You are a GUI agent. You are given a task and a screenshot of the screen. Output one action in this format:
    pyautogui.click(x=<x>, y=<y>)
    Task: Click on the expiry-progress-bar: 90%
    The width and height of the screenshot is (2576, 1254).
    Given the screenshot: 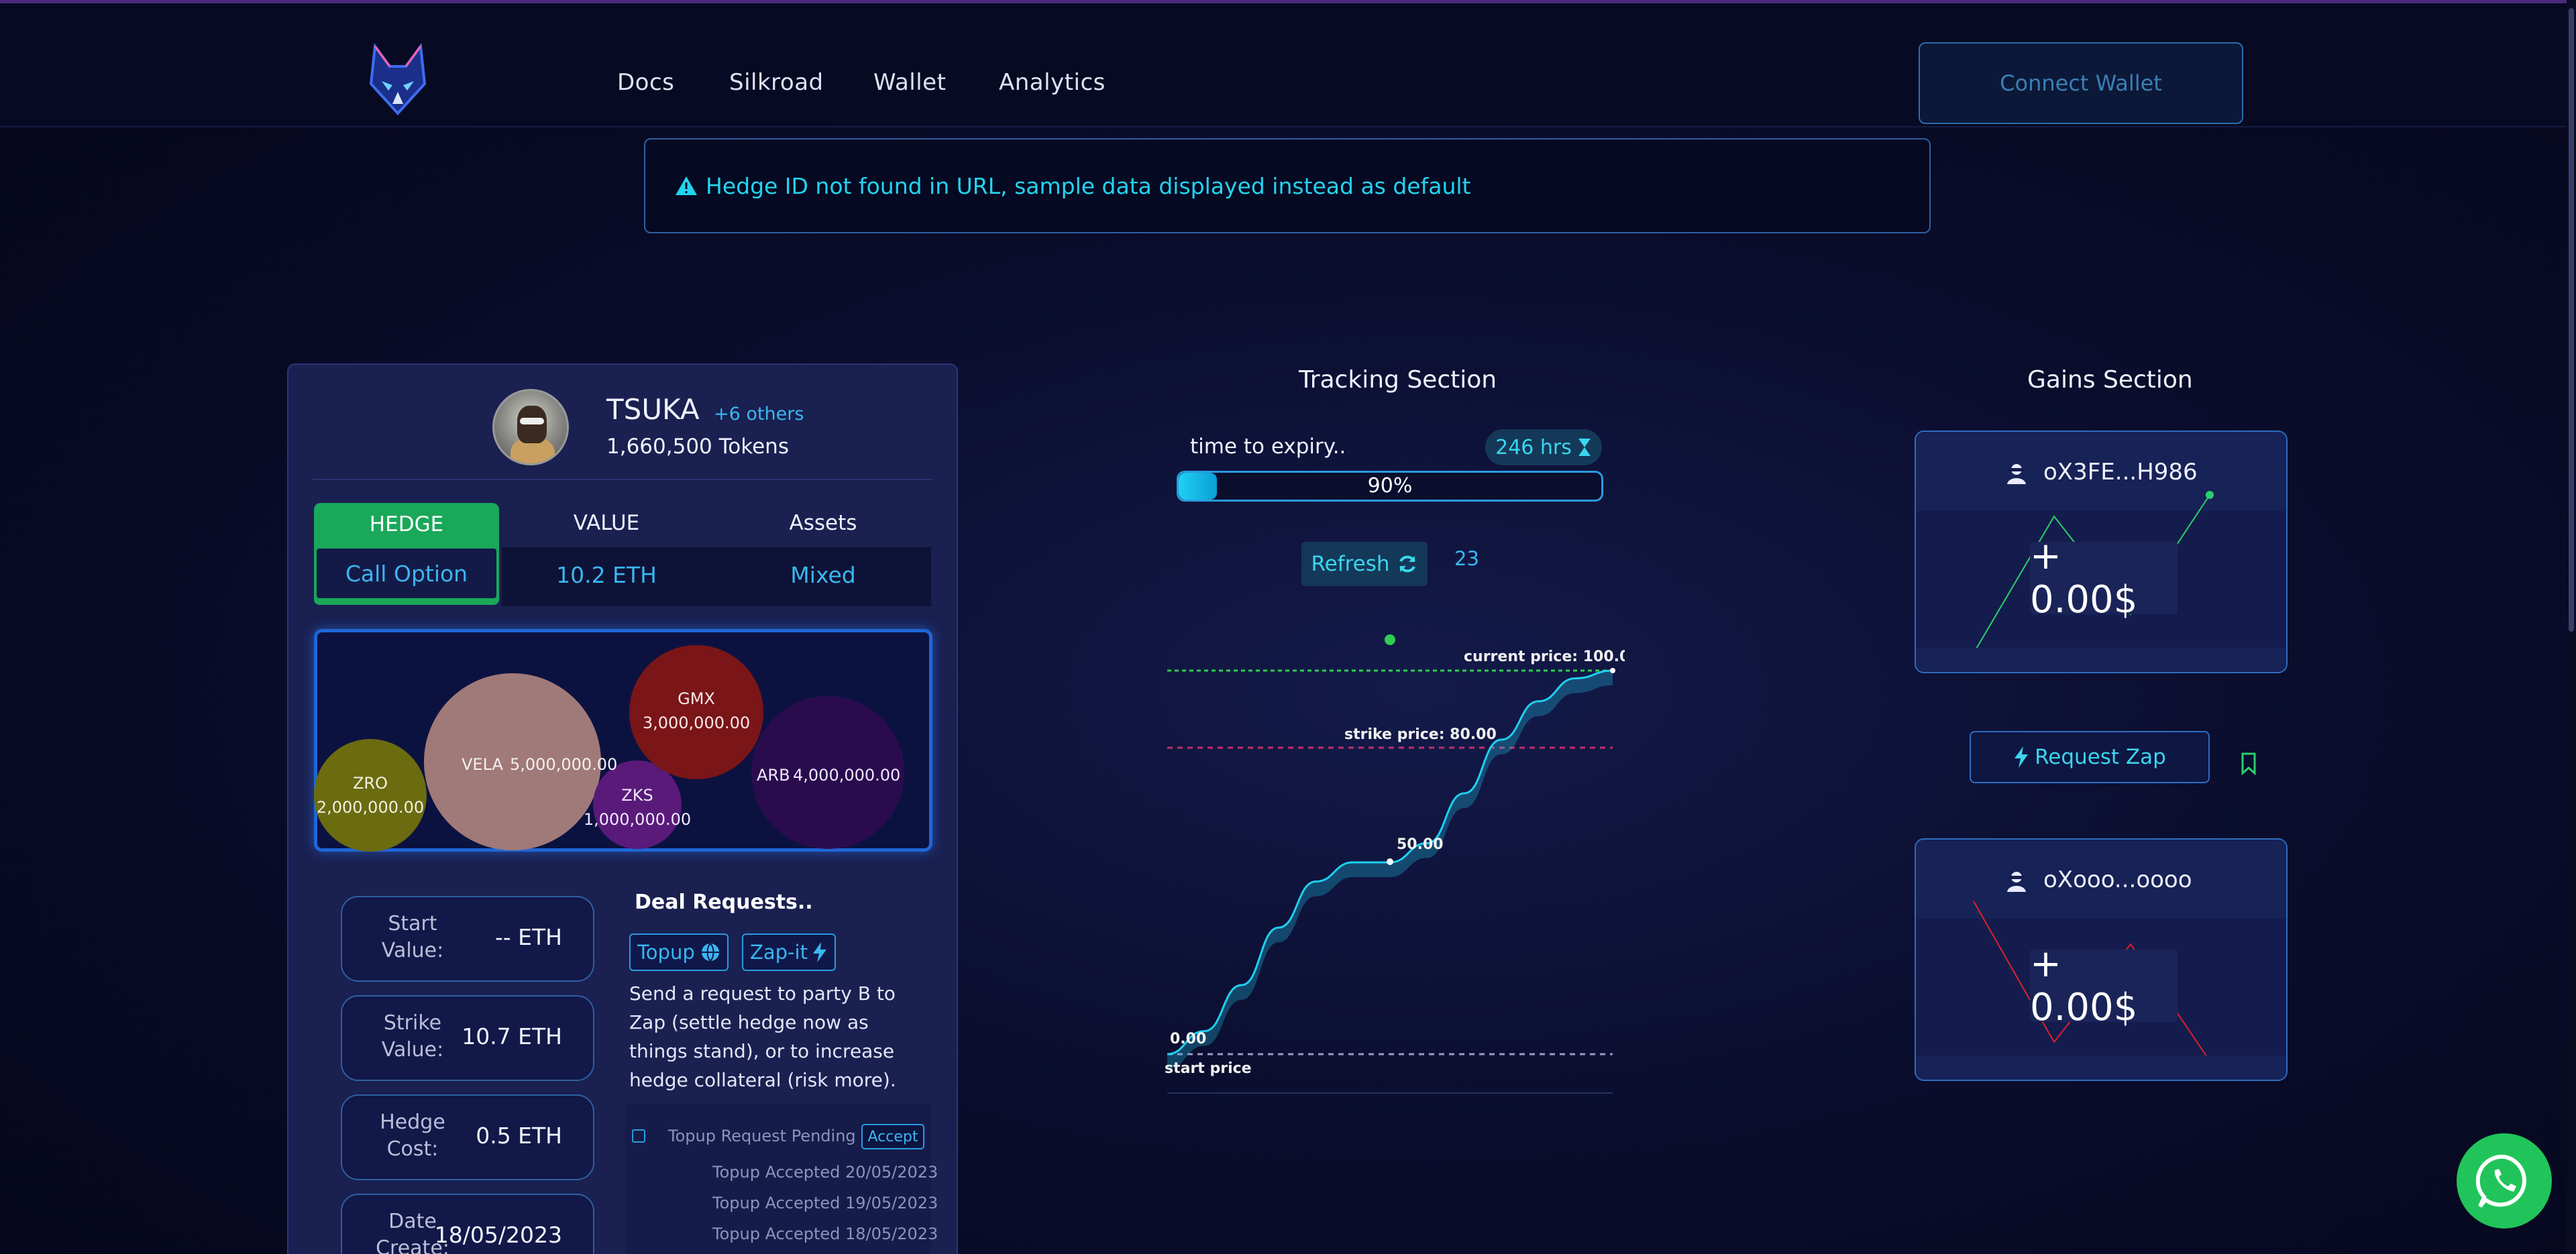 What is the action you would take?
    pyautogui.click(x=1390, y=486)
    